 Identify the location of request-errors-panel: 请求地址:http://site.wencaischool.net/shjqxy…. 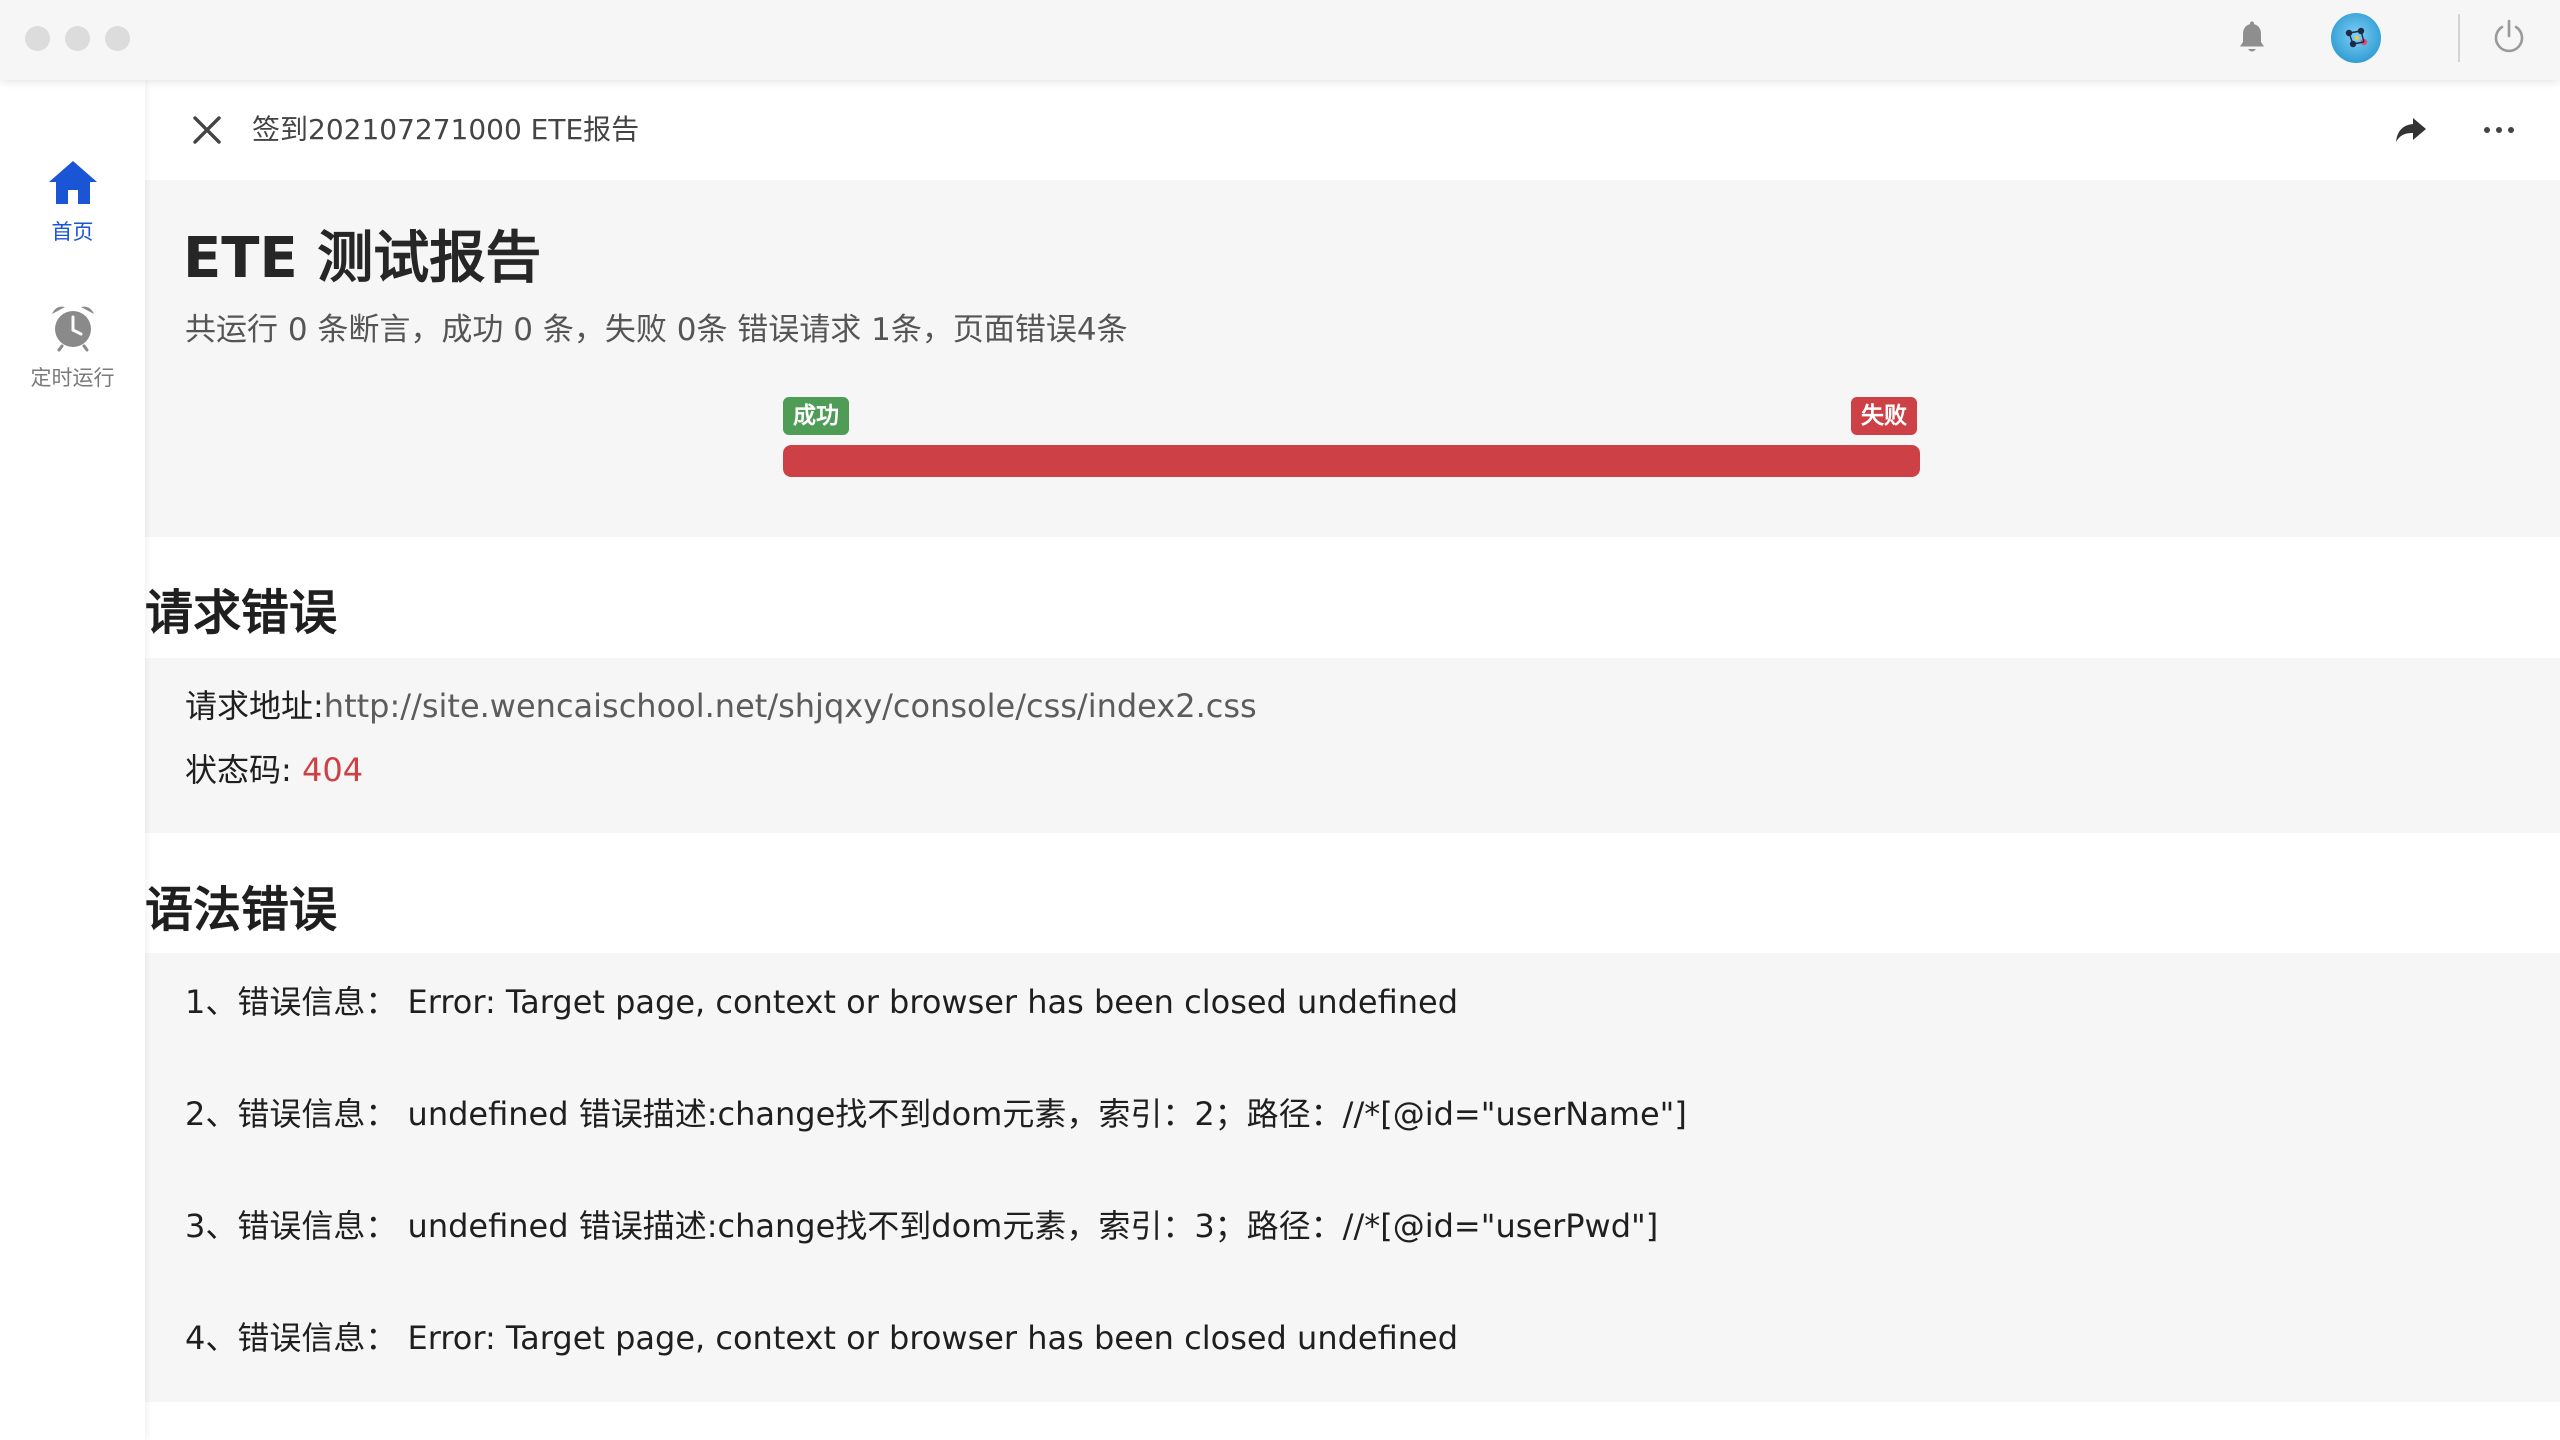
(1352, 745).